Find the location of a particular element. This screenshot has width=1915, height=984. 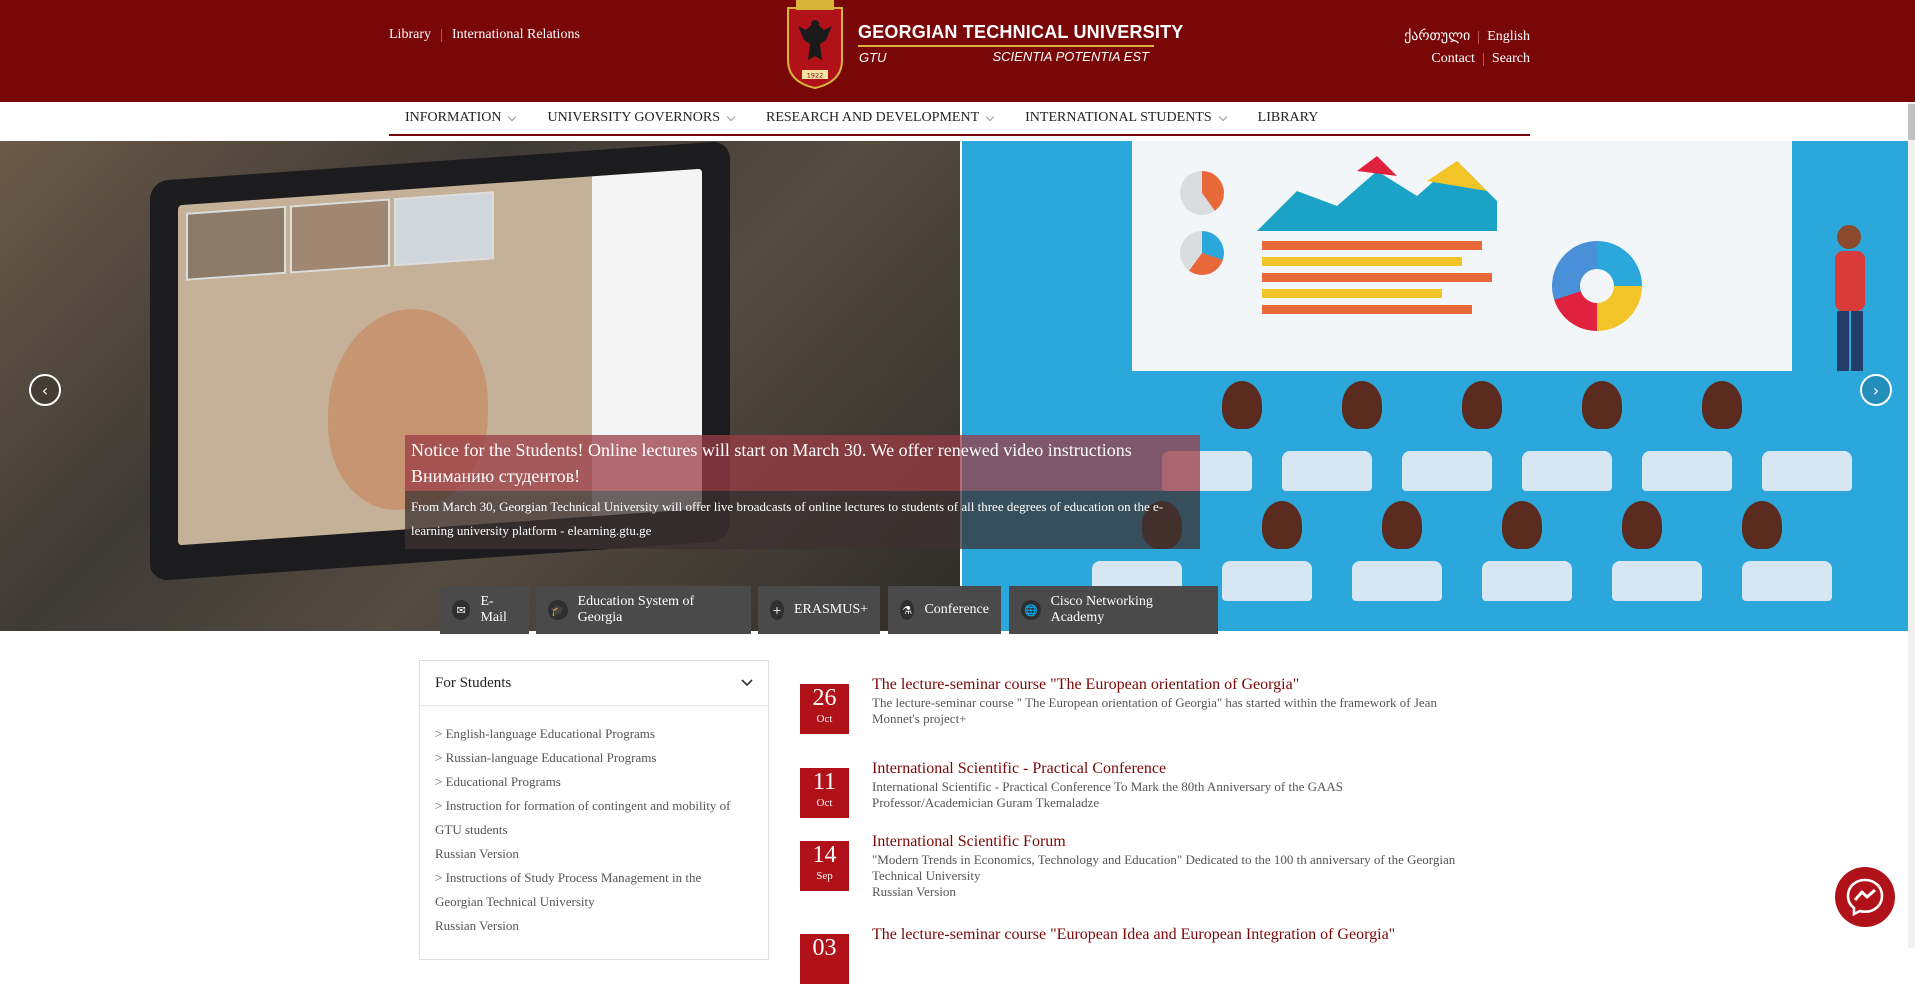

slider-prev-button: ‹ is located at coordinates (45, 390).